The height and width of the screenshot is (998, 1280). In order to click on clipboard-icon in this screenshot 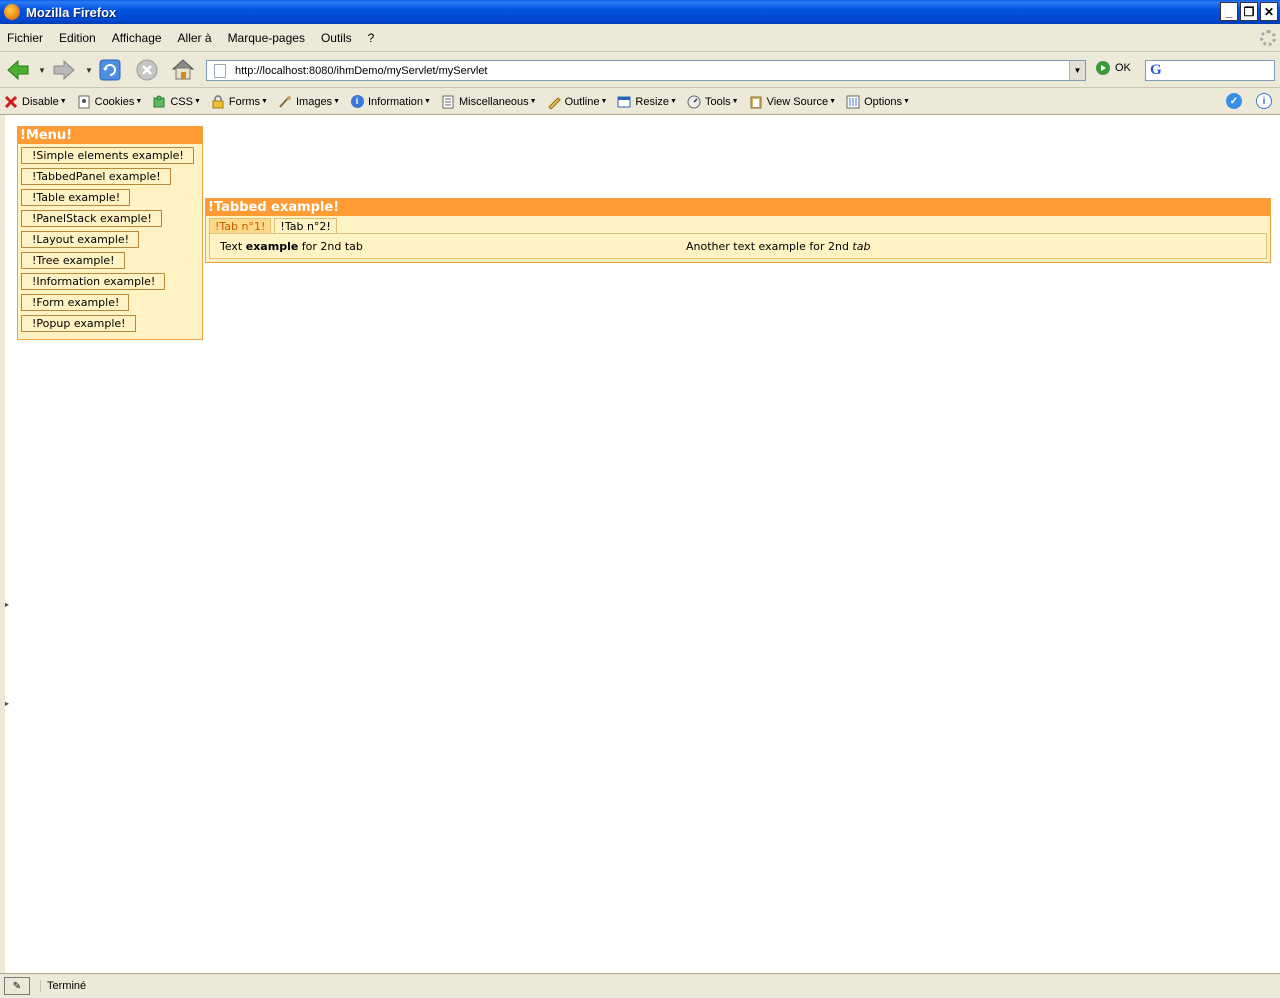, I will do `click(756, 102)`.